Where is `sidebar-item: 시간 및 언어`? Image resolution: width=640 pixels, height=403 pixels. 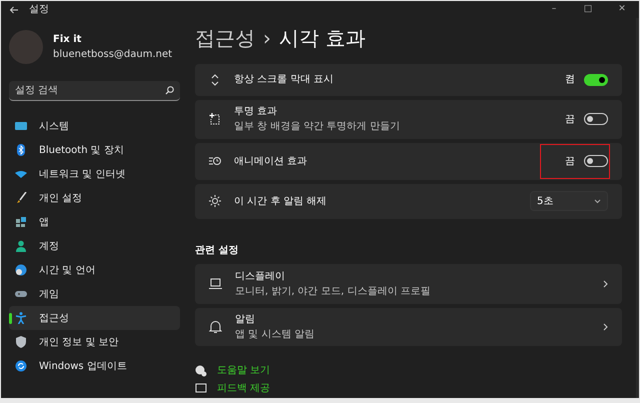
sidebar-item: 시간 및 언어 is located at coordinates (94, 270).